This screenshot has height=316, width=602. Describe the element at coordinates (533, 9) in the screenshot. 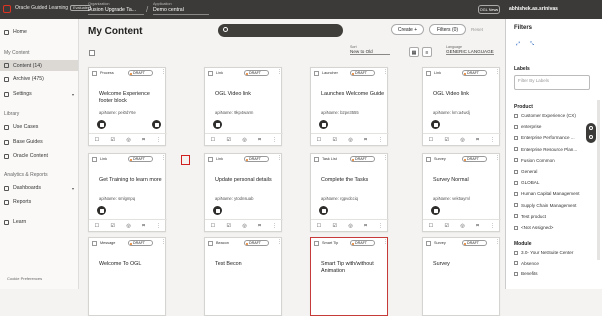

I see `user-name: abhishek.as.srinivas` at that location.